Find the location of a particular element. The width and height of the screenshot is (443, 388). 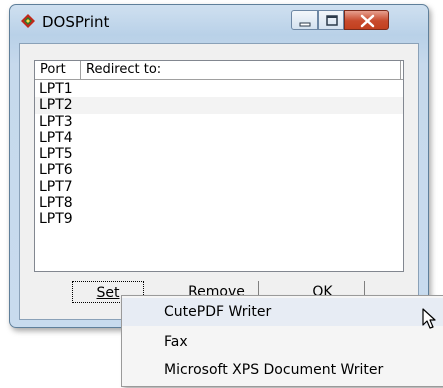

close-button is located at coordinates (366, 20).